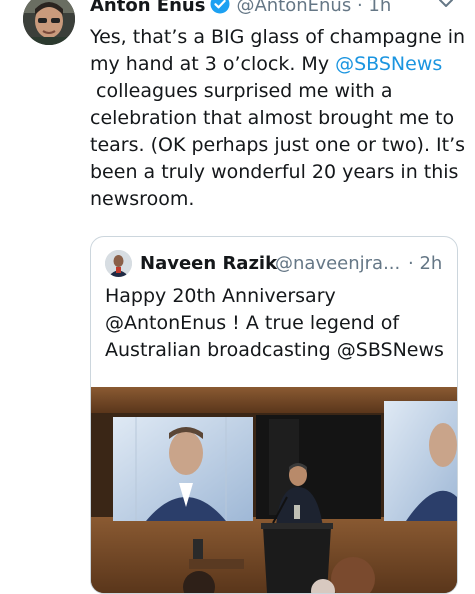  Describe the element at coordinates (49, 22) in the screenshot. I see `author-avatar` at that location.